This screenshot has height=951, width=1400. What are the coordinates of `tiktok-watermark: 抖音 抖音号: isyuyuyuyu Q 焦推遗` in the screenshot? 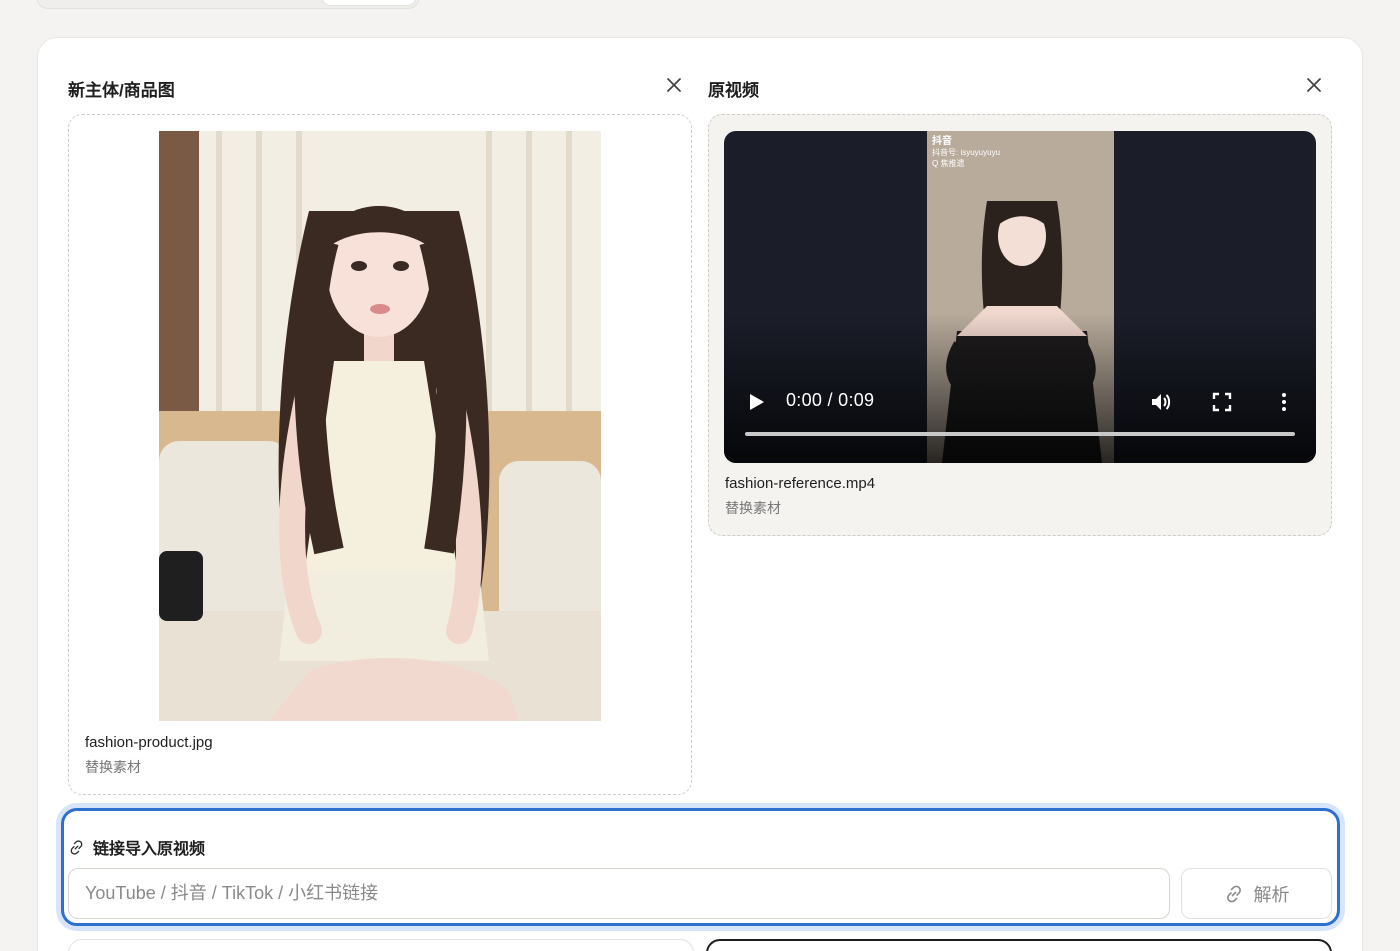 It's located at (966, 152).